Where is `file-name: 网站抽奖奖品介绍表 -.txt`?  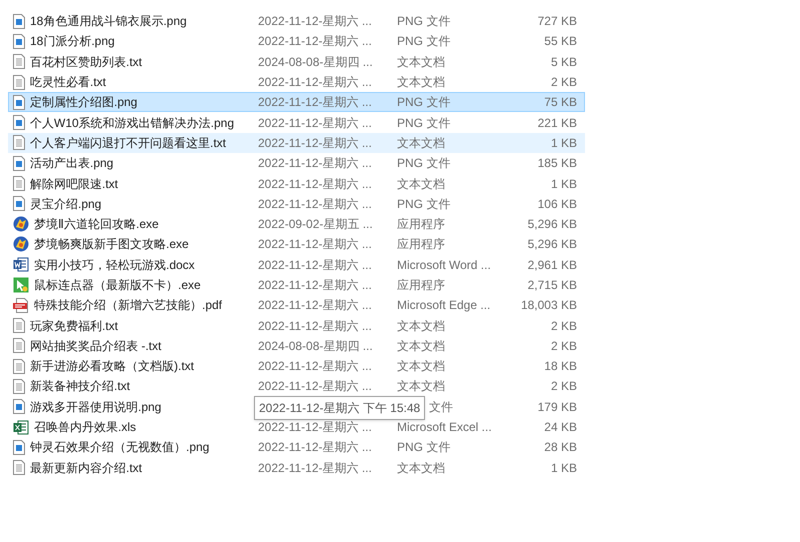
file-name: 网站抽奖奖品介绍表 -.txt is located at coordinates (96, 346).